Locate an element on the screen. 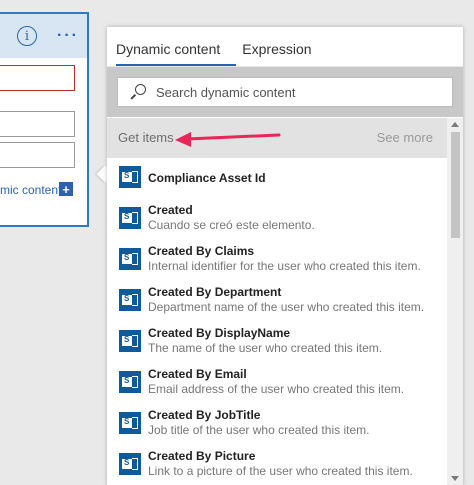  list-item: Compliance Asset Id is located at coordinates (277, 178).